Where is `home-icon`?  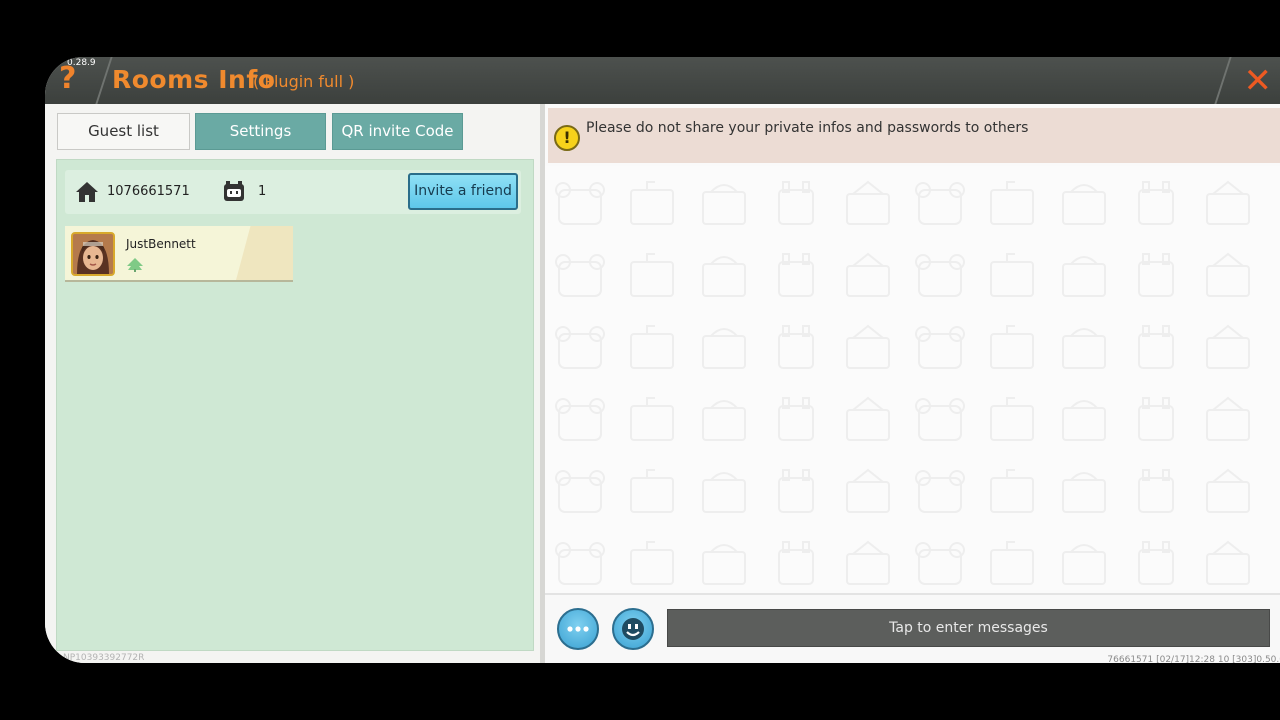 home-icon is located at coordinates (87, 192).